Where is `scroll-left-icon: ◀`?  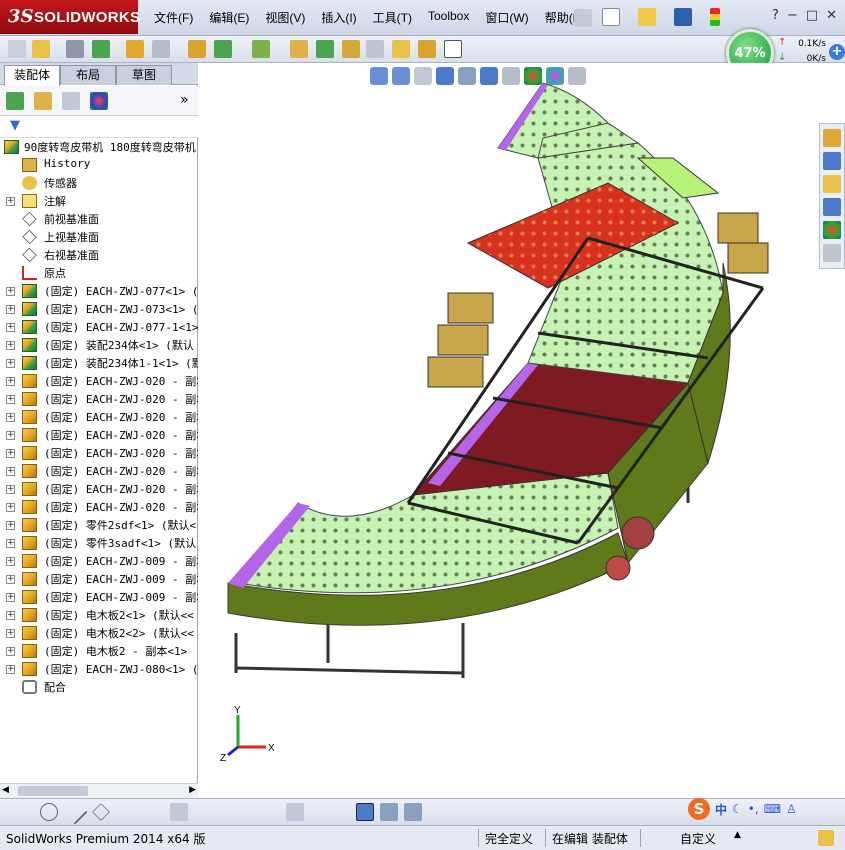 scroll-left-icon: ◀ is located at coordinates (5, 790).